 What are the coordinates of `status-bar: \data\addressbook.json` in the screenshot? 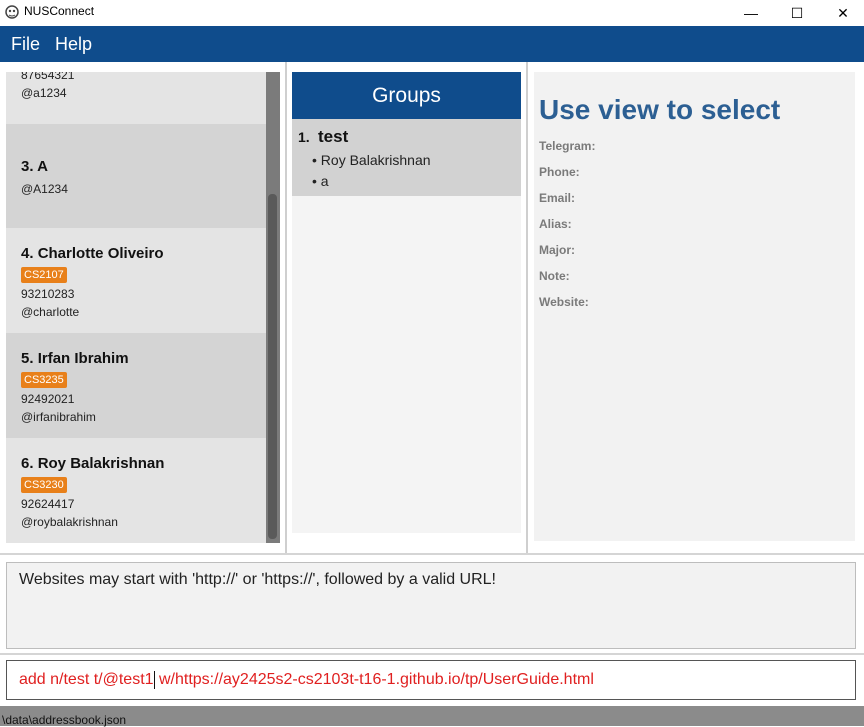 It's located at (432, 716).